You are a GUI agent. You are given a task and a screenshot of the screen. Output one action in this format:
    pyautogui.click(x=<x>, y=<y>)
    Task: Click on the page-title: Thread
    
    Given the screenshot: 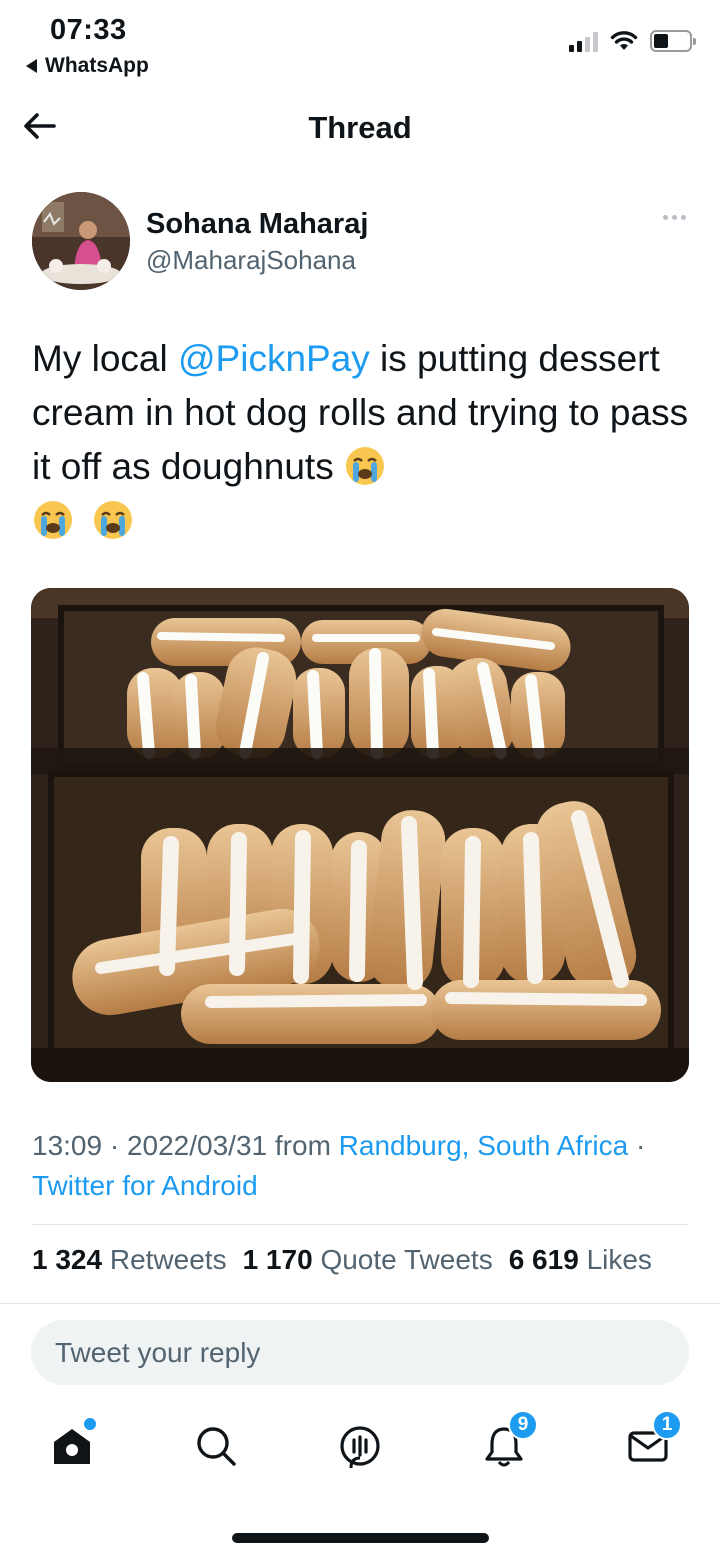 What is the action you would take?
    pyautogui.click(x=360, y=127)
    